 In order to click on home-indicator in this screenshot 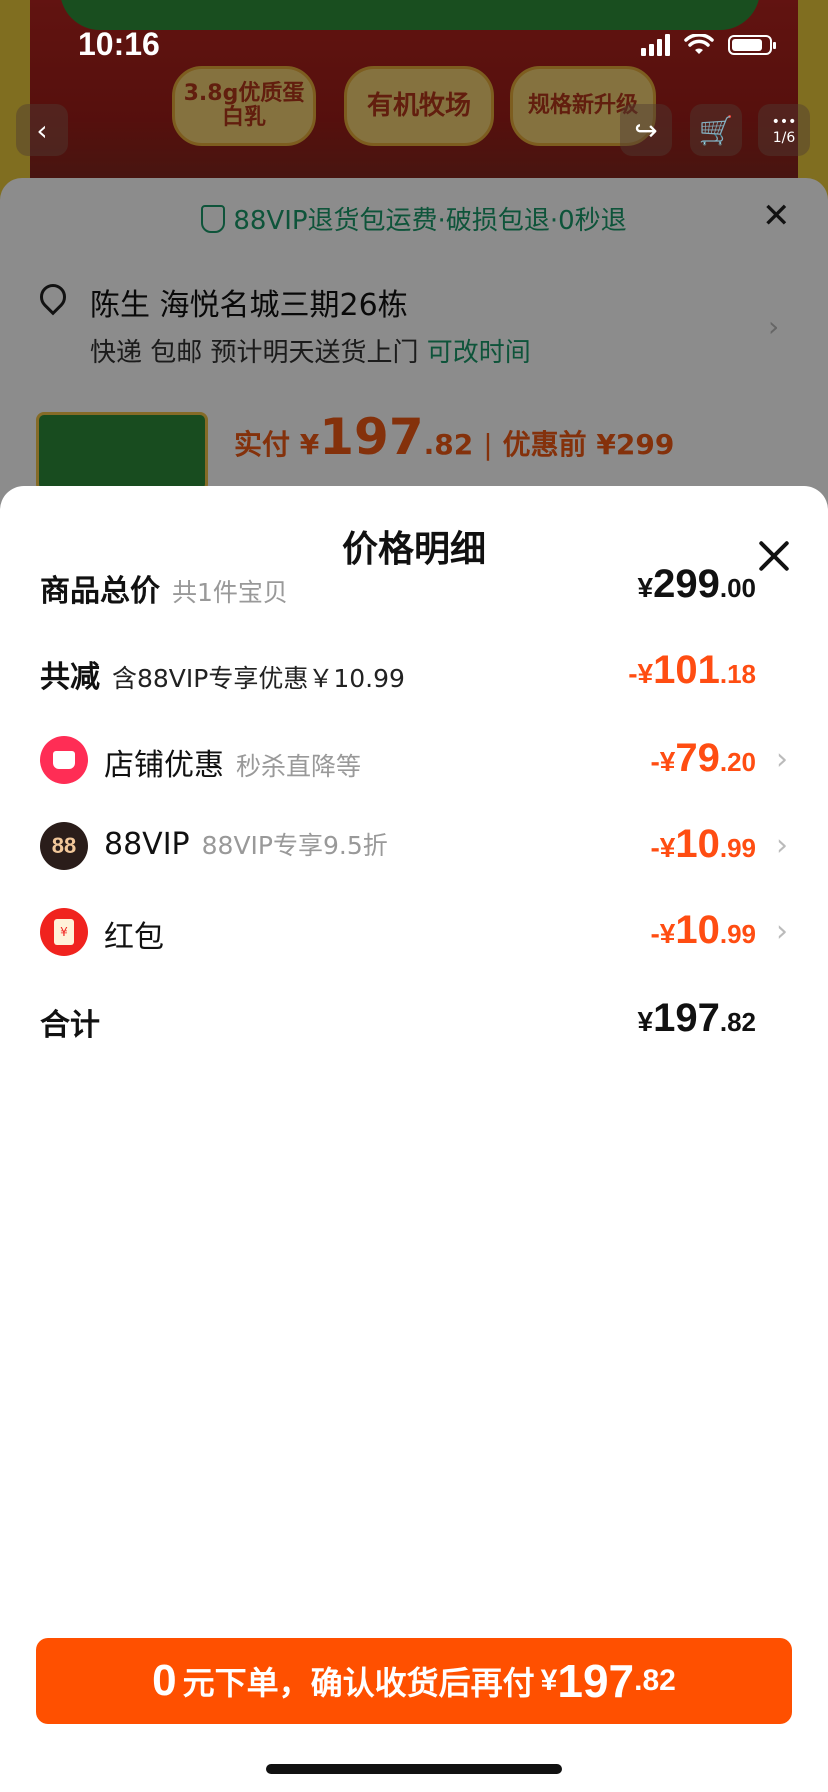, I will do `click(414, 1769)`.